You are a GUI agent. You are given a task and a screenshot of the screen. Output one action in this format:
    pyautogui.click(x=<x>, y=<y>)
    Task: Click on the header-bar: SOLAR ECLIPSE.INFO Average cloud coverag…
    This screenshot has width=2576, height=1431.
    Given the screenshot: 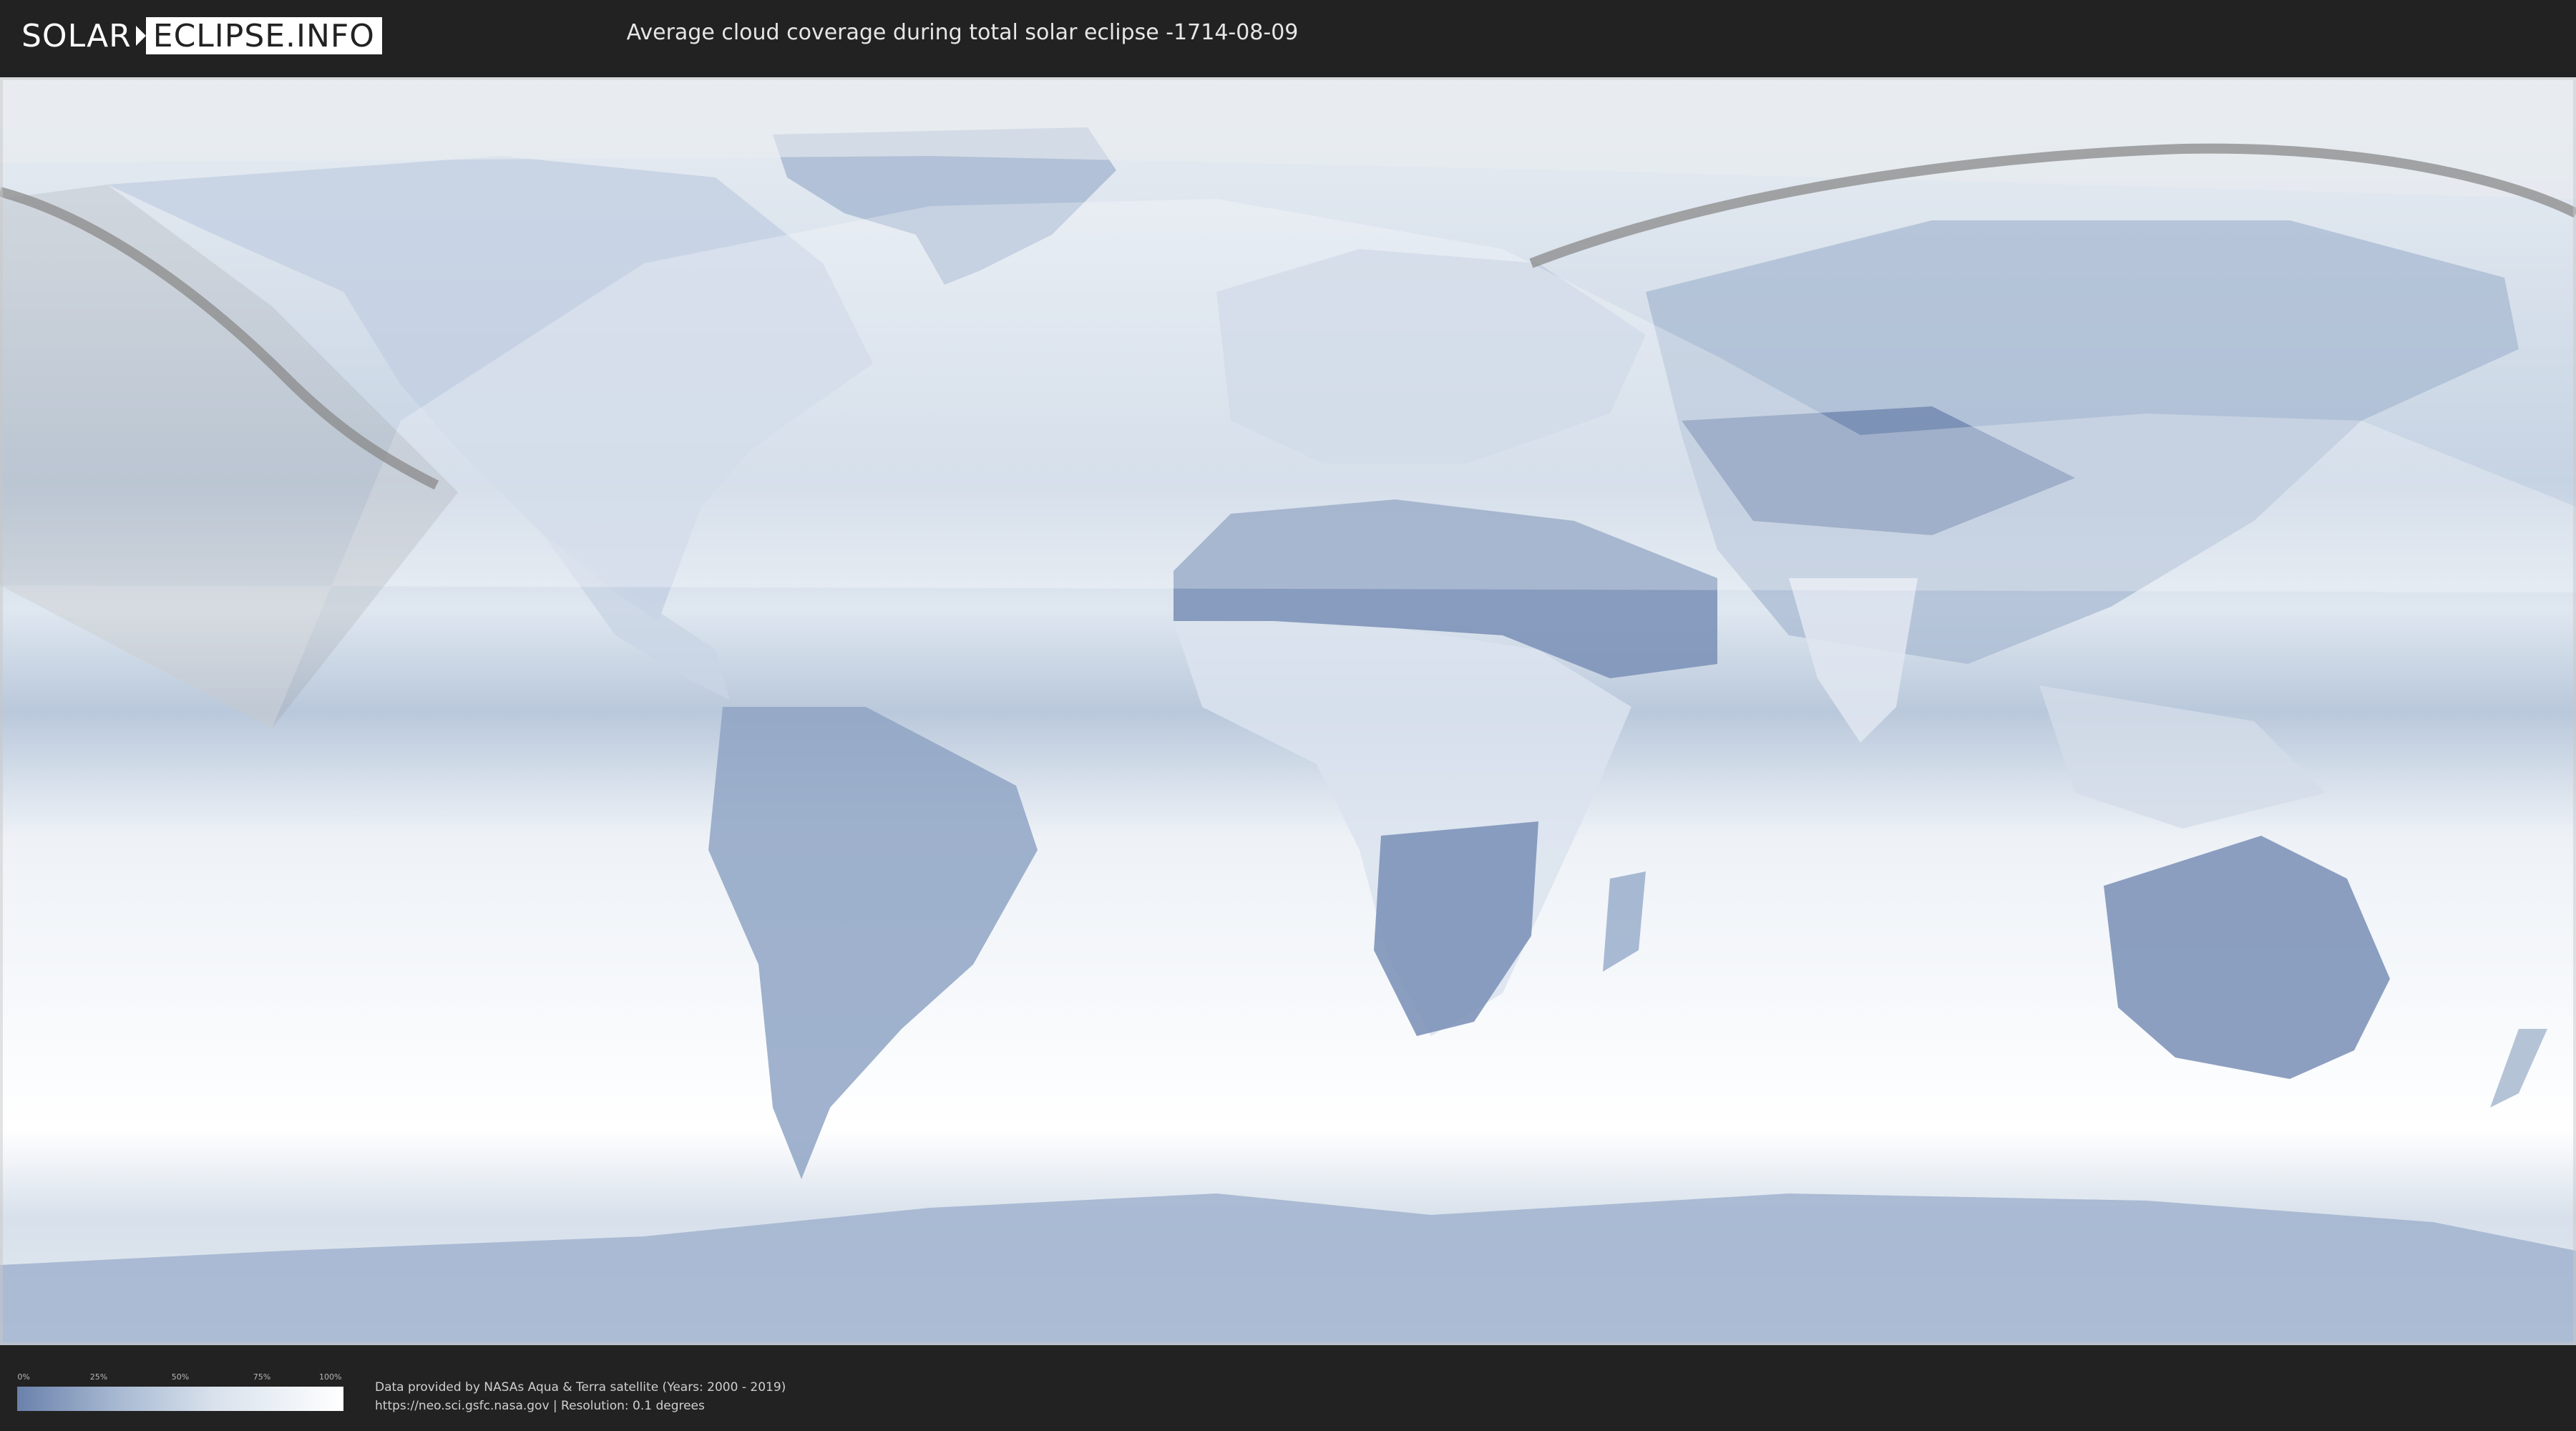 What is the action you would take?
    pyautogui.click(x=1288, y=36)
    